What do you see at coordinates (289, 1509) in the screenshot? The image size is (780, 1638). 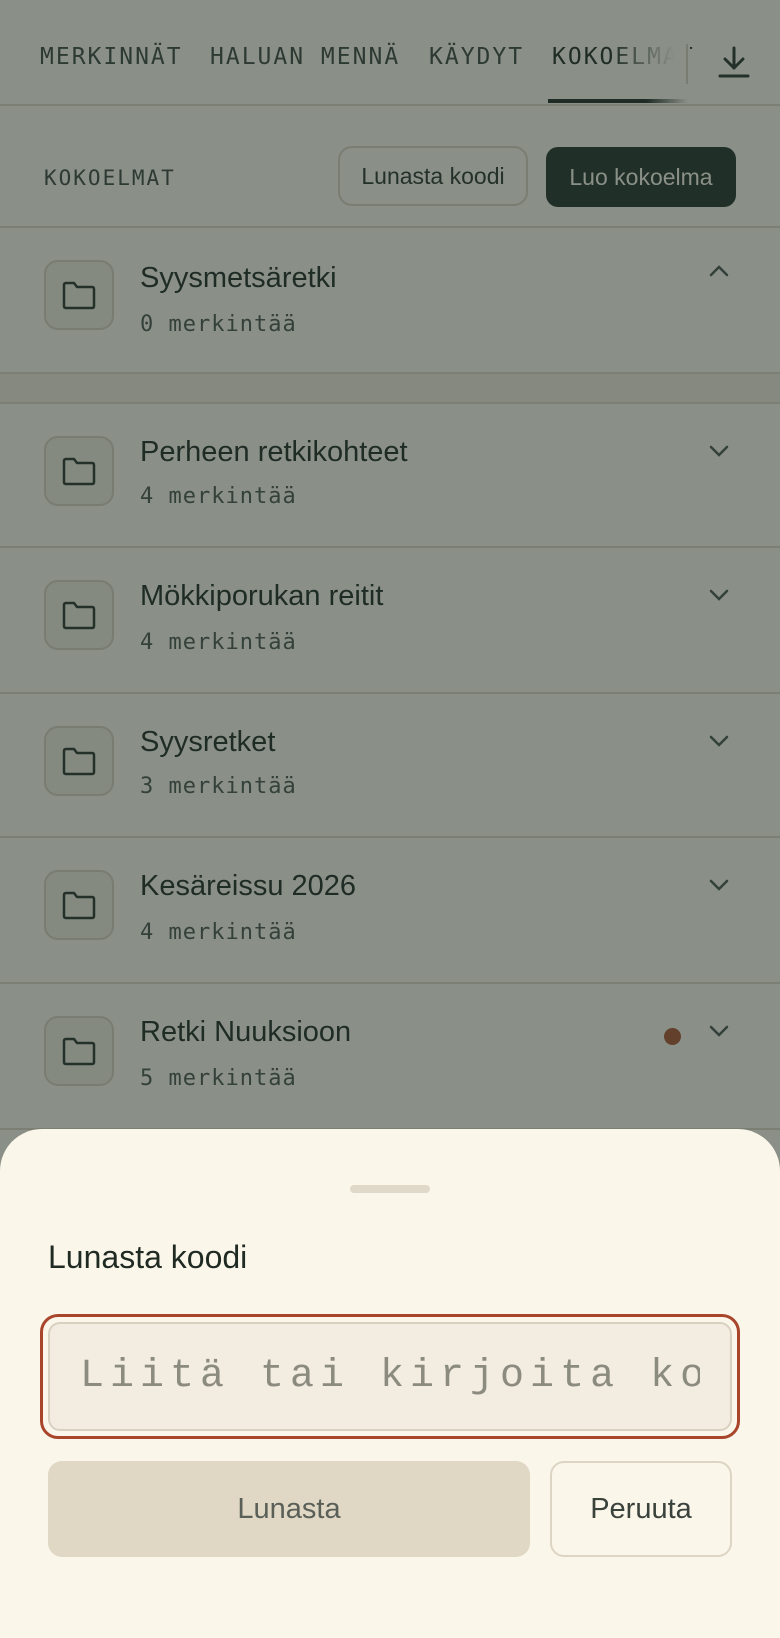 I see `redeem-submit-button: Lunasta` at bounding box center [289, 1509].